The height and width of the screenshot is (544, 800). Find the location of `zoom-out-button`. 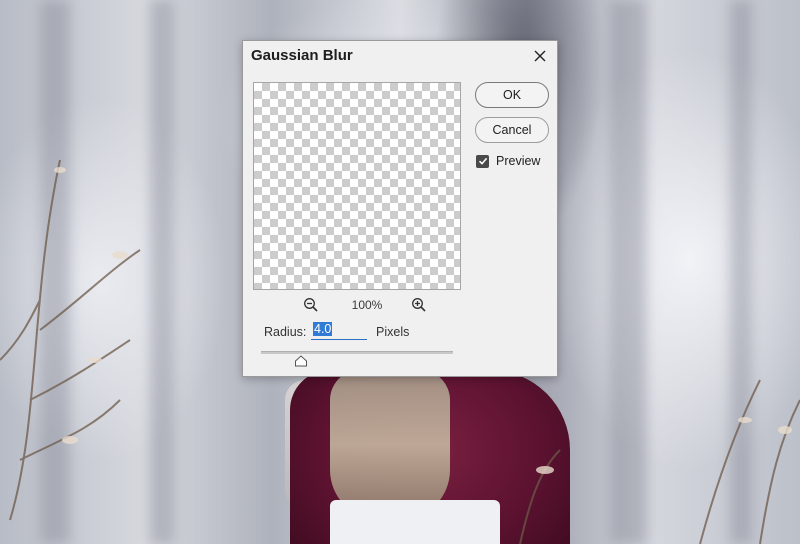

zoom-out-button is located at coordinates (311, 305).